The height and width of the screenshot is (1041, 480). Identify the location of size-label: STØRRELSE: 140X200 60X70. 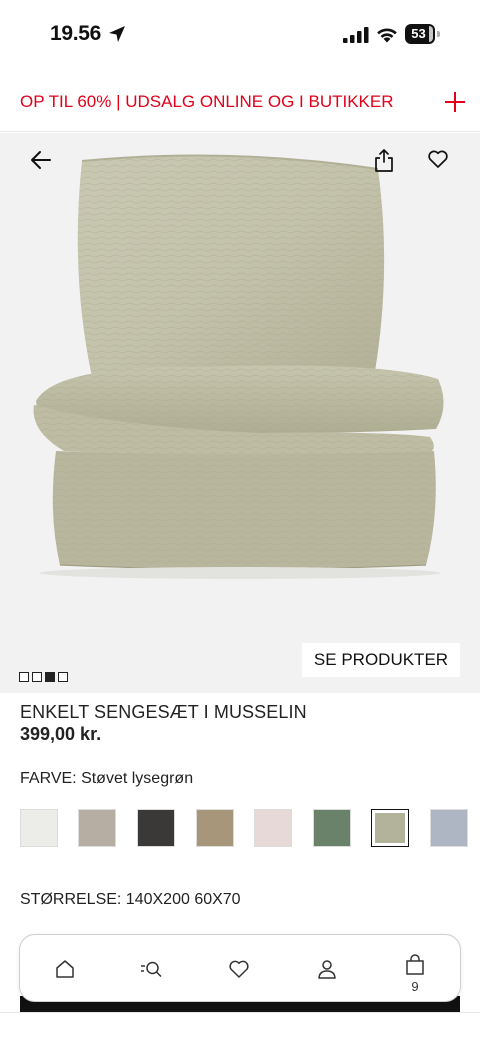
(130, 900).